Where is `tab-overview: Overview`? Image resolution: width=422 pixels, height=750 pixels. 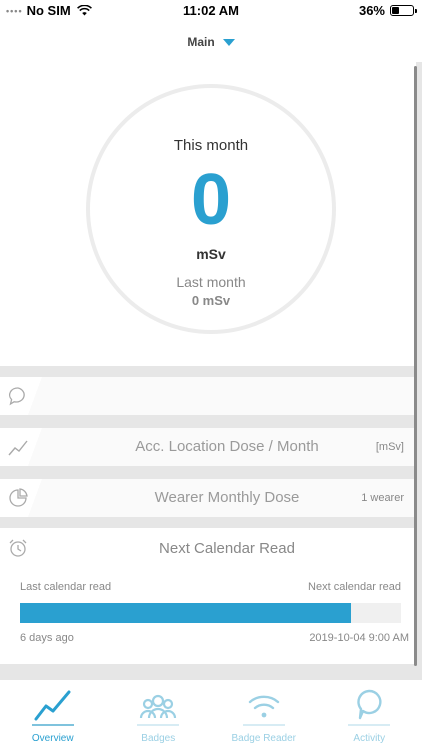
tab-overview: Overview is located at coordinates (53, 715).